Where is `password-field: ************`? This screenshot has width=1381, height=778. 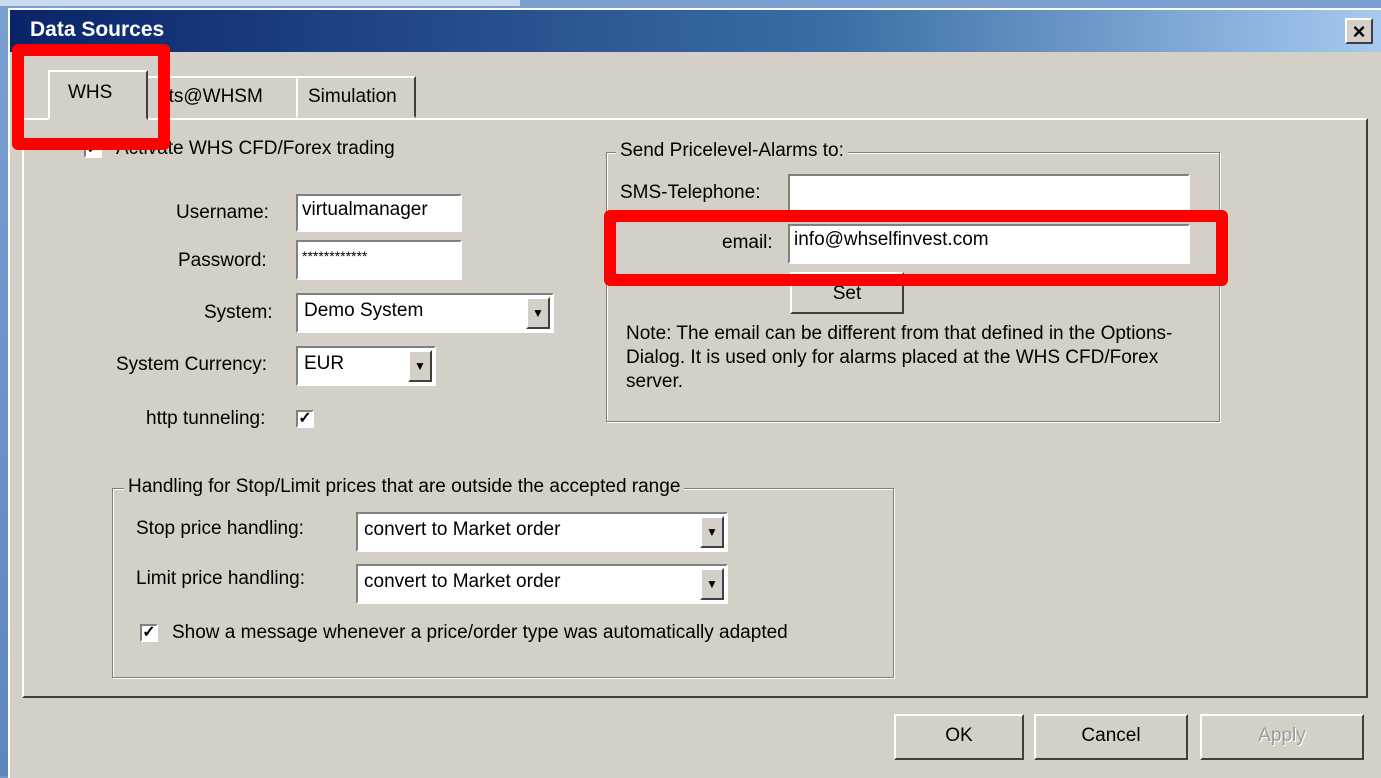
password-field: ************ is located at coordinates (379, 260).